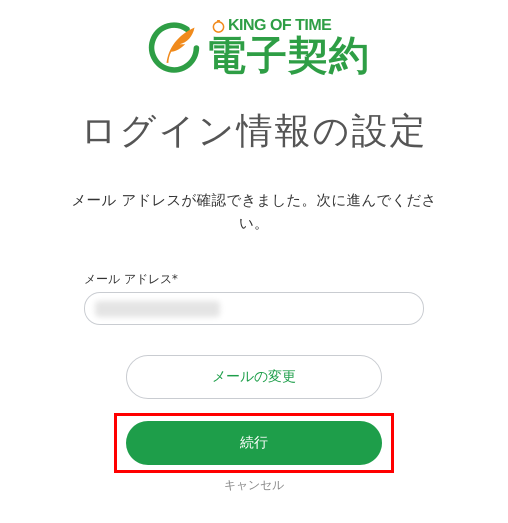  Describe the element at coordinates (280, 26) in the screenshot. I see `brand-name: KING OF TIME` at that location.